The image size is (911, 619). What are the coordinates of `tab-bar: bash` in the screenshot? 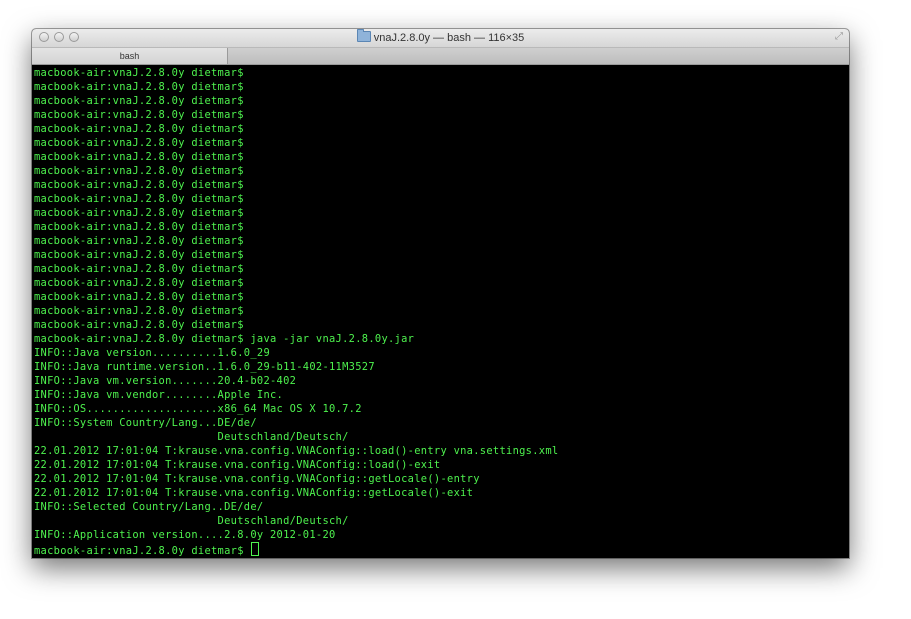 It's located at (440, 56).